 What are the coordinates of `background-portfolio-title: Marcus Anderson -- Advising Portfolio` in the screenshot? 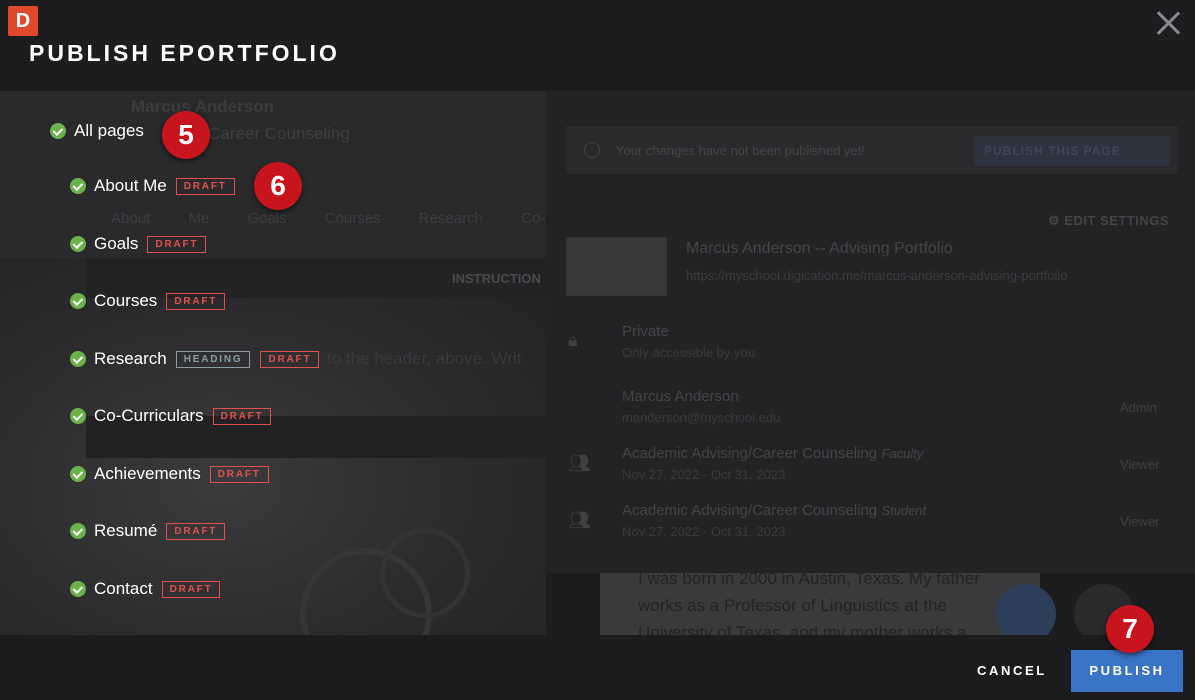 It's located at (819, 248).